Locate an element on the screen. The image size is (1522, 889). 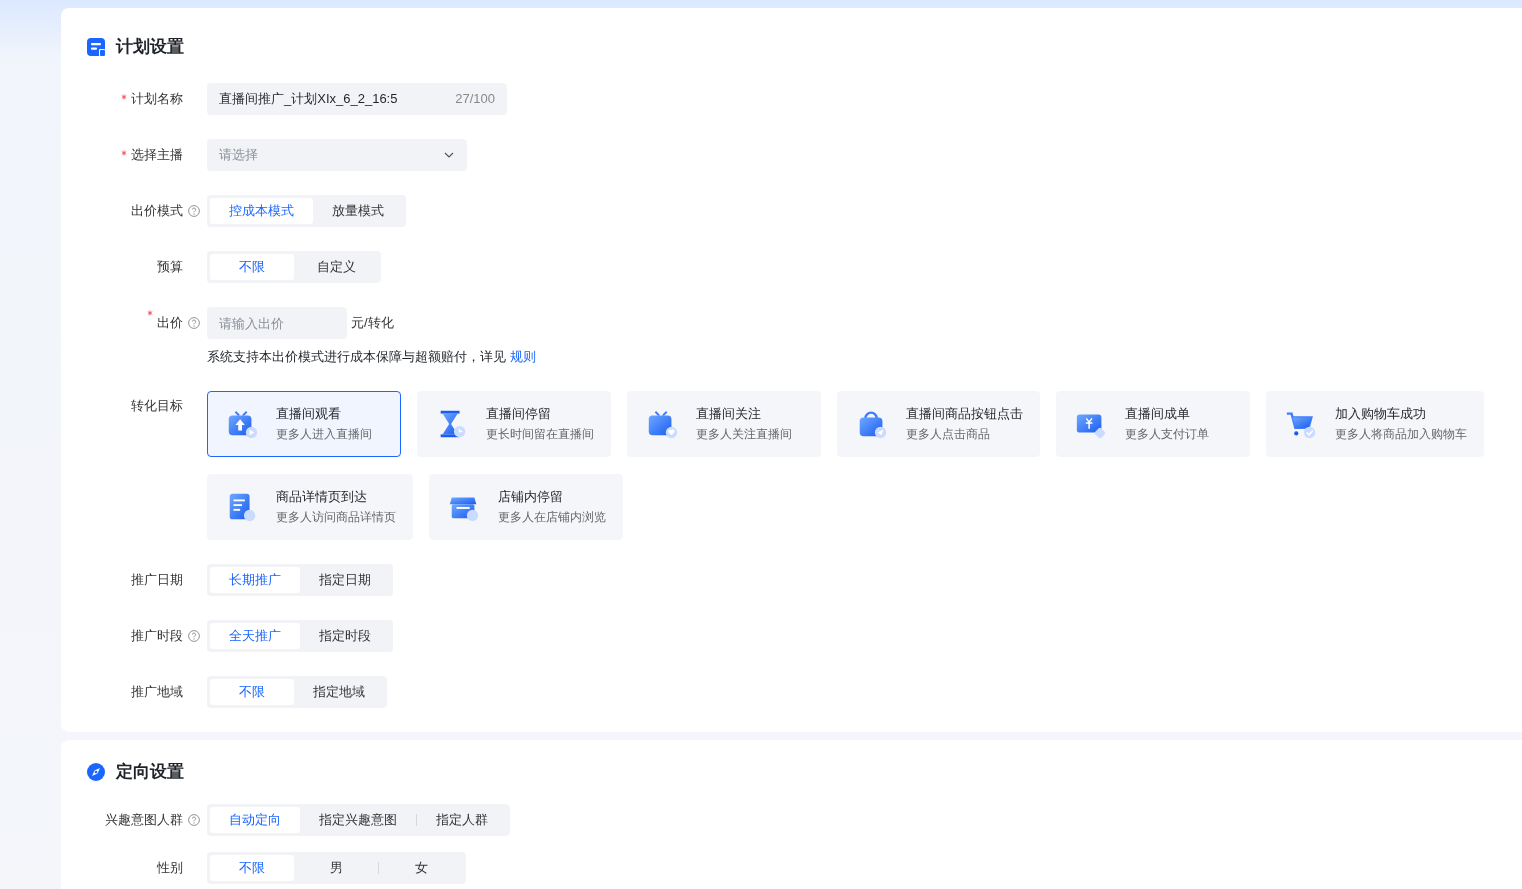
segment-option: 指定地域 is located at coordinates (339, 692).